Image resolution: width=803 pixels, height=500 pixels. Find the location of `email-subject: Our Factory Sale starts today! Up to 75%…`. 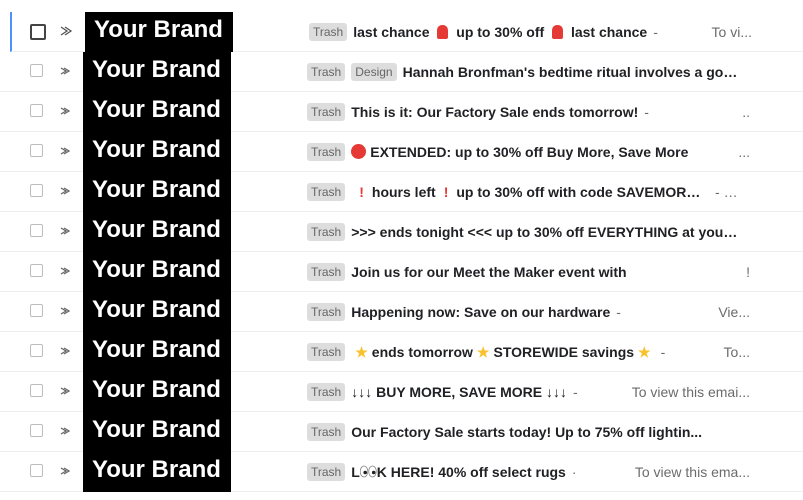

email-subject: Our Factory Sale starts today! Up to 75%… is located at coordinates (526, 432).